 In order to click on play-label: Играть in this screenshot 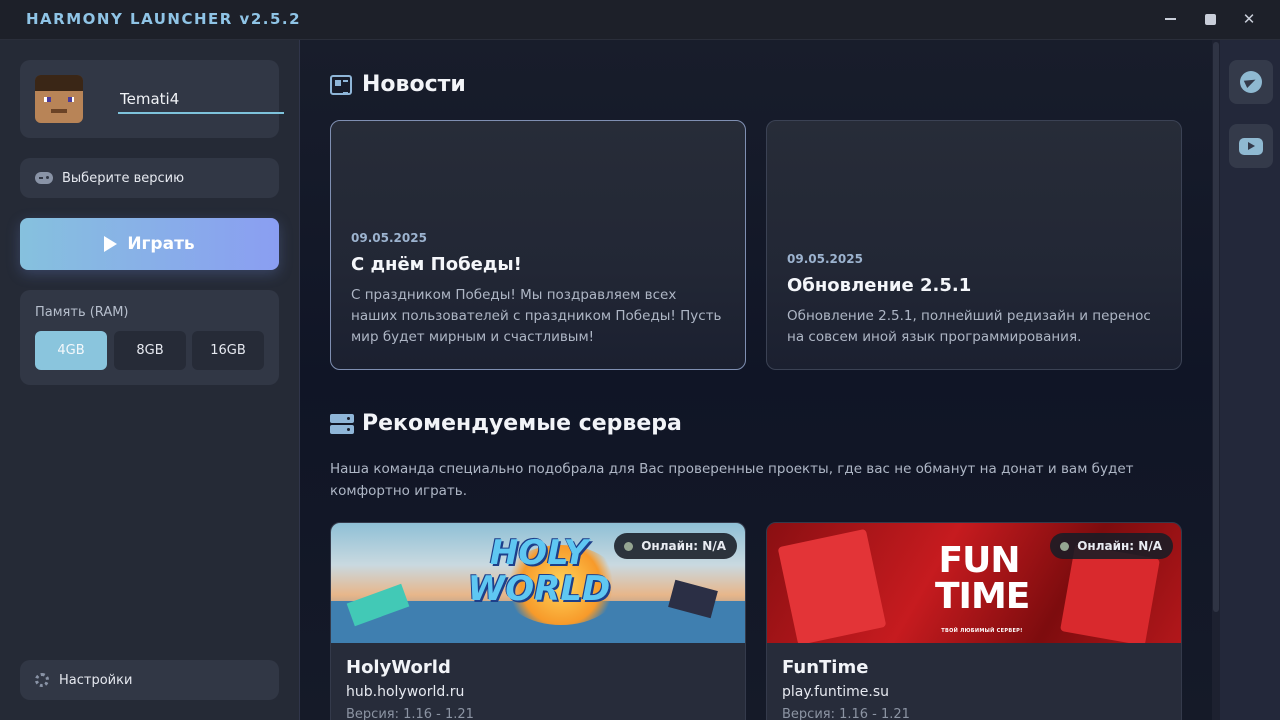, I will do `click(161, 244)`.